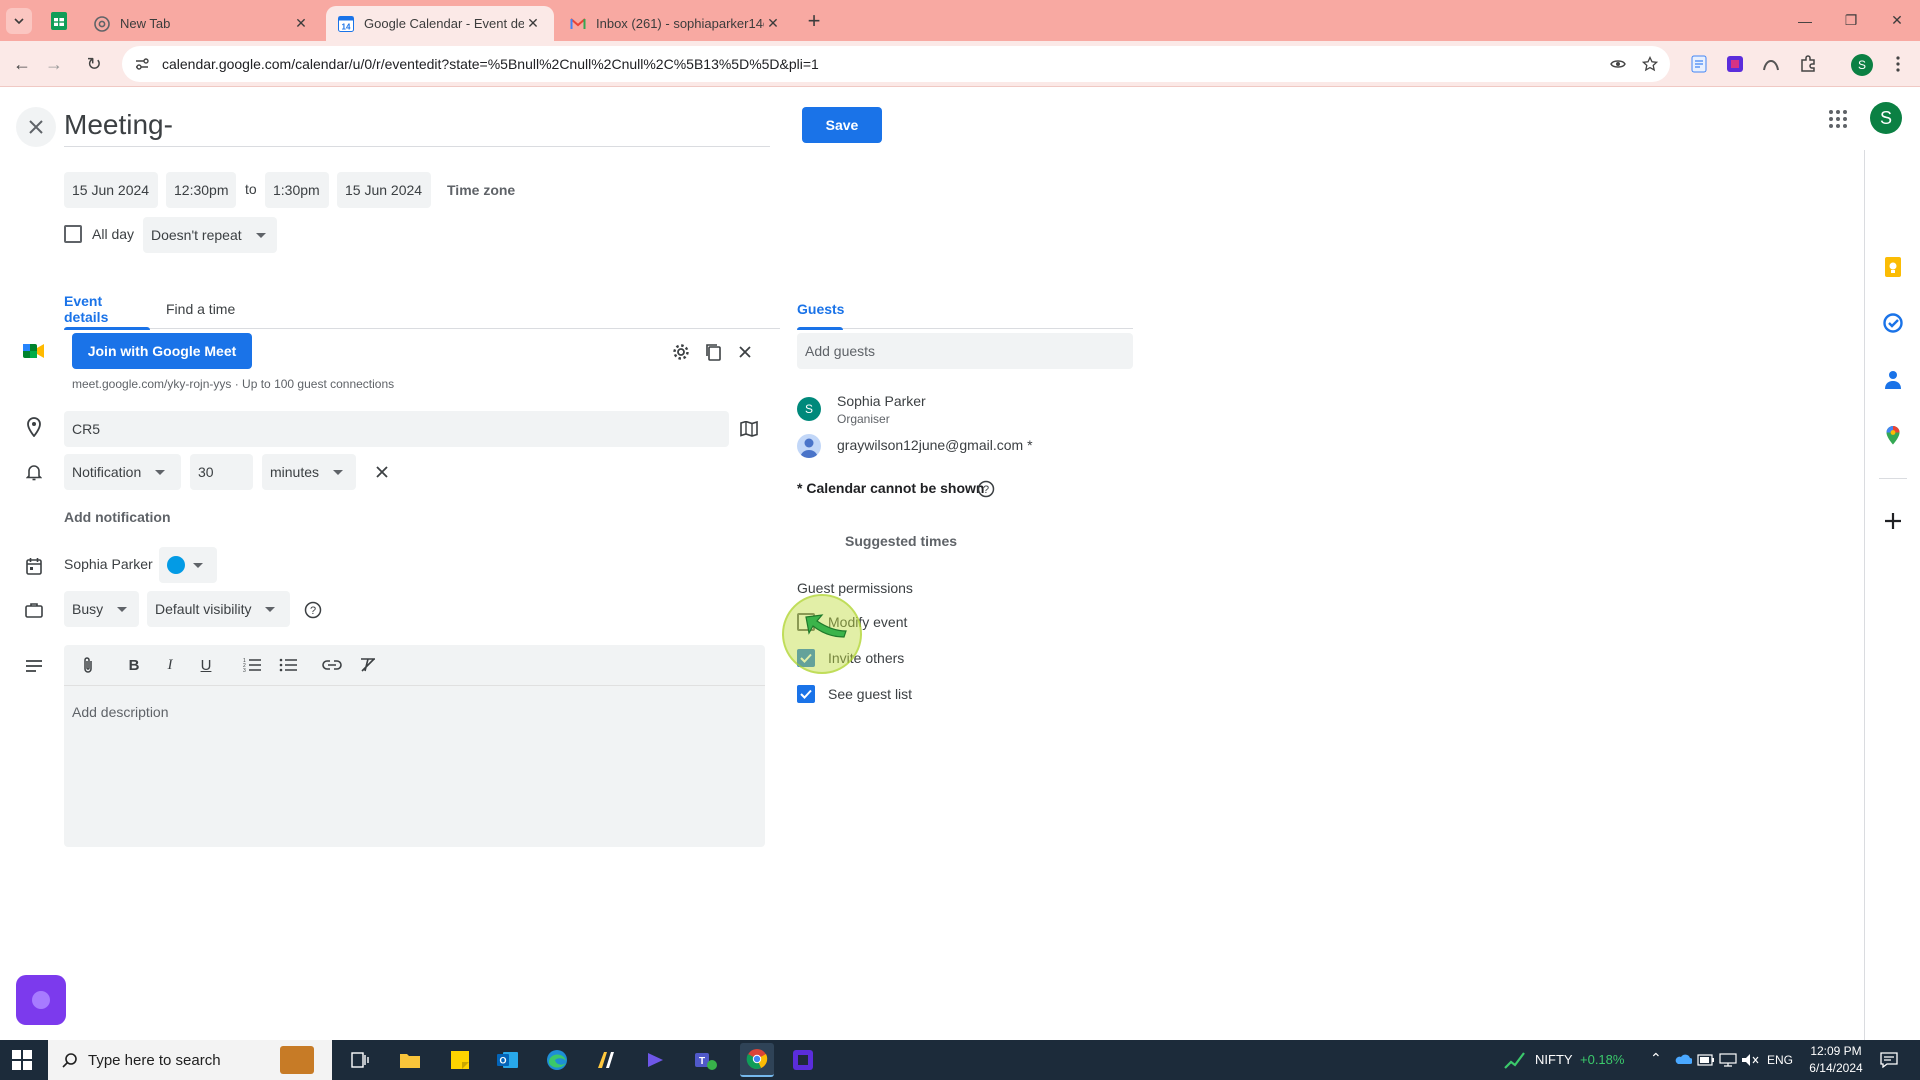  I want to click on location-input: CR5, so click(396, 429).